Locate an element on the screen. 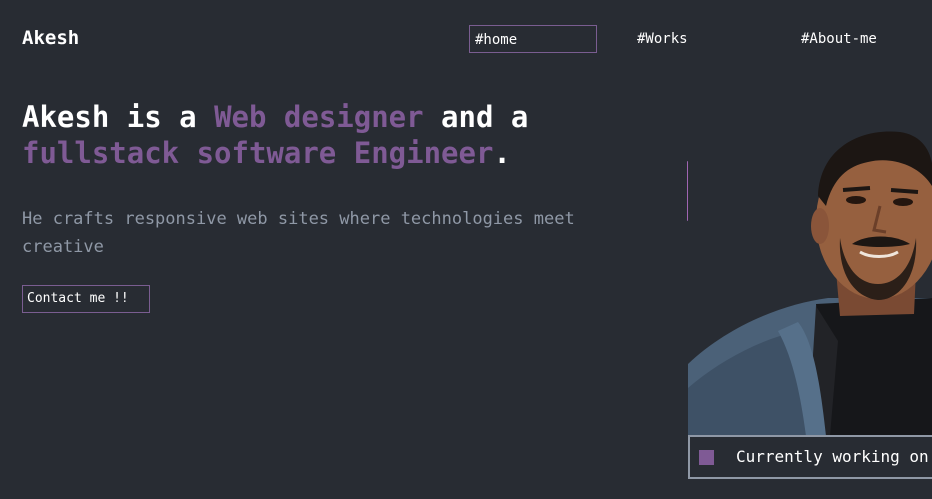 The height and width of the screenshot is (499, 932). status-indicator is located at coordinates (706, 457).